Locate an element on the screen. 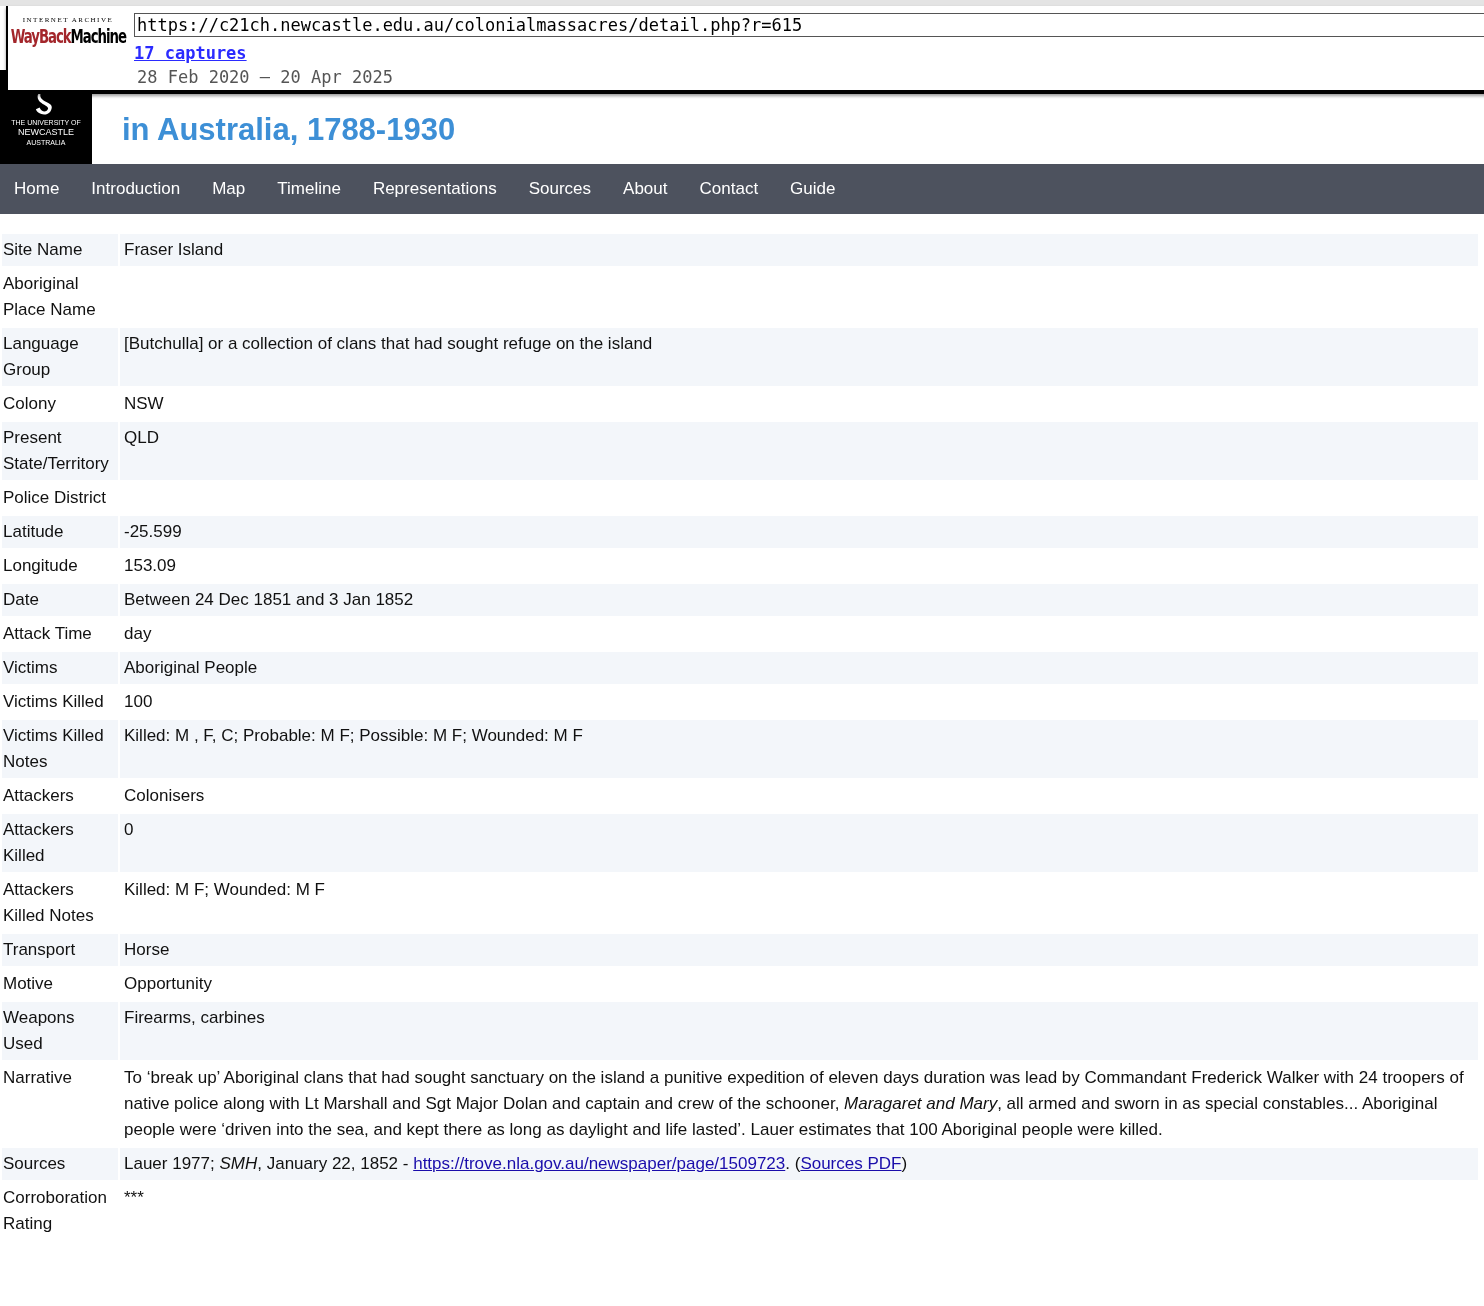 This screenshot has height=1306, width=1484. field-label: Present State/Territory is located at coordinates (60, 451).